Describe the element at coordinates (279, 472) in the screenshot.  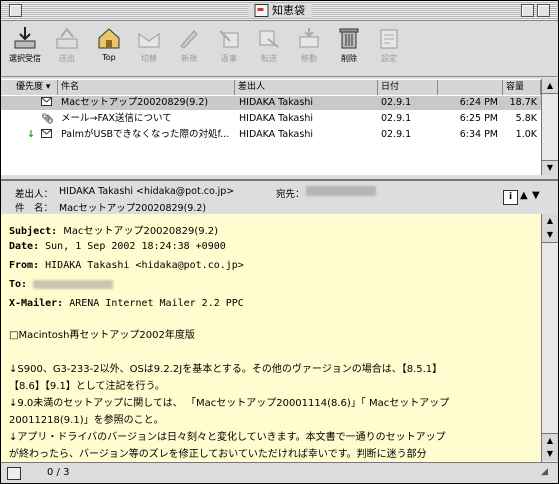
I see `status-bar: 0 / 3 ◢` at that location.